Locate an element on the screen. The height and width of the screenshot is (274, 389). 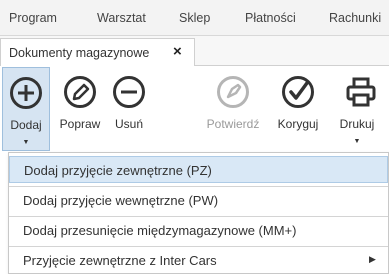
add-button-label: Dodaj is located at coordinates (26, 125).